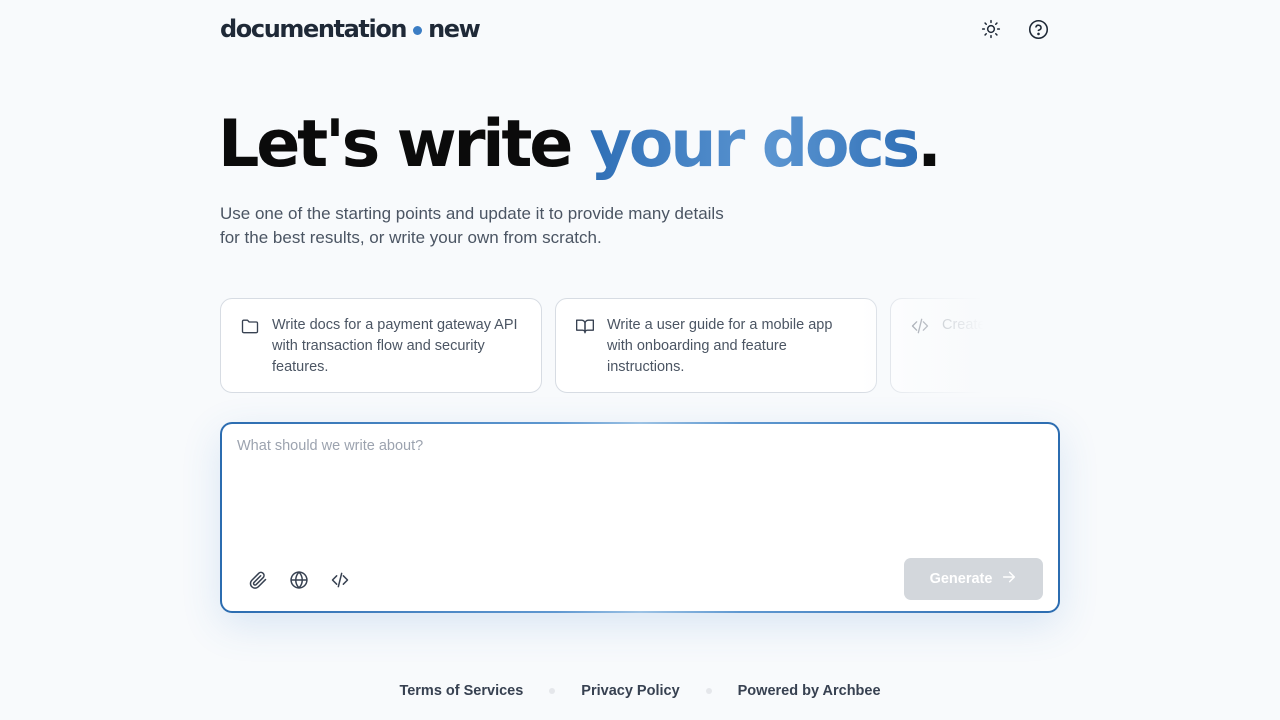  I want to click on terms-link: Terms of Services, so click(461, 691).